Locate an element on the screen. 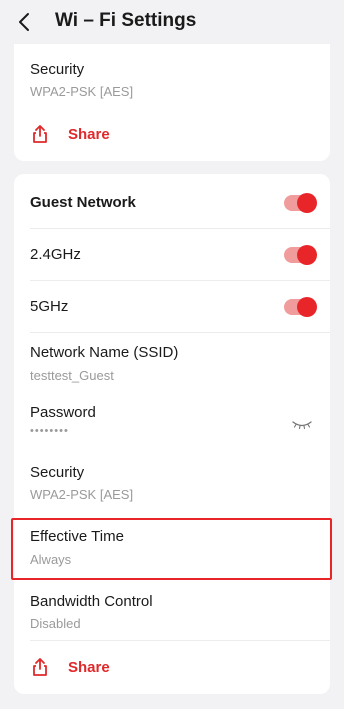 The image size is (344, 709). guest-network-label: Guest Network is located at coordinates (83, 202).